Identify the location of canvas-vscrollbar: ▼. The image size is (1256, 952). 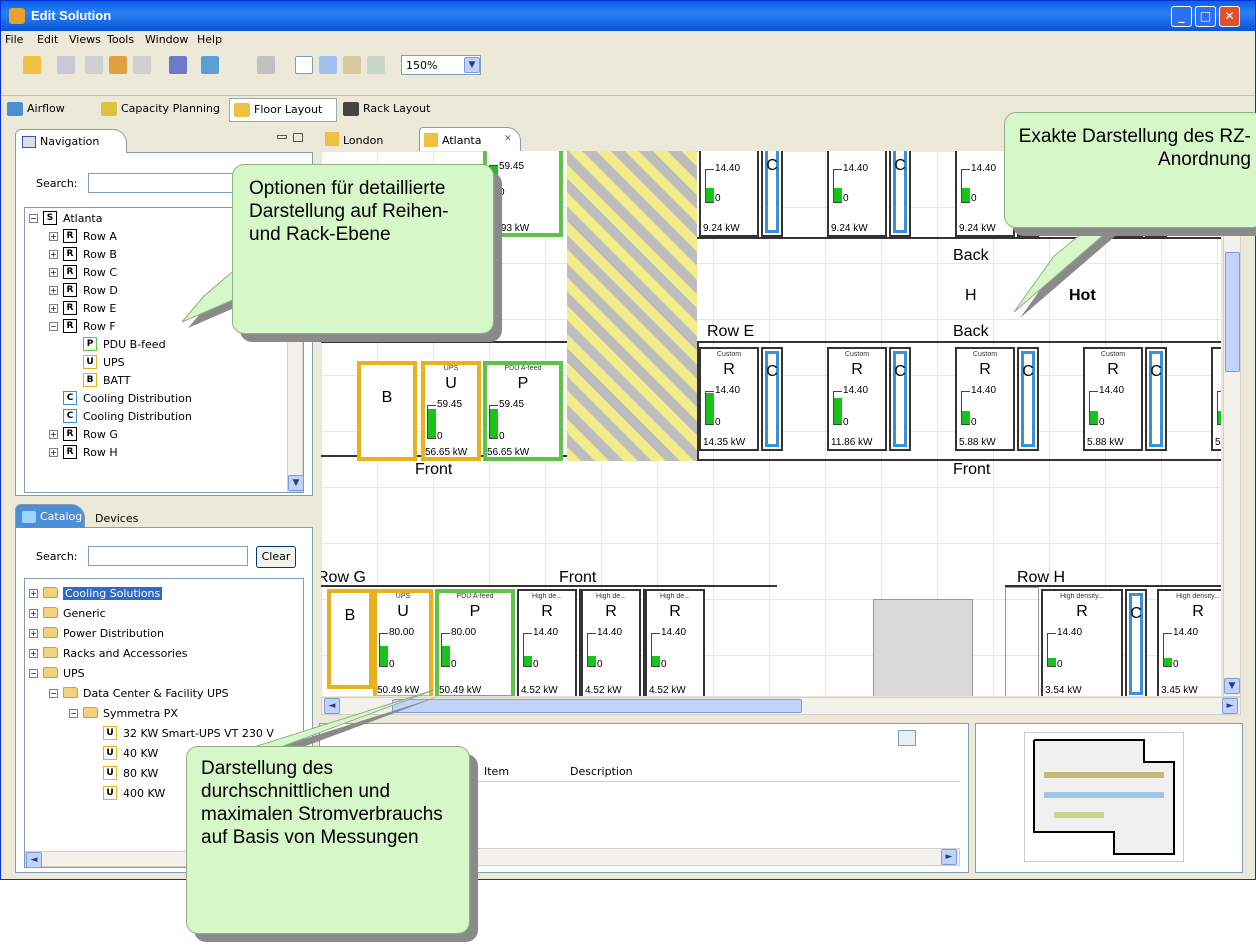
(1232, 424).